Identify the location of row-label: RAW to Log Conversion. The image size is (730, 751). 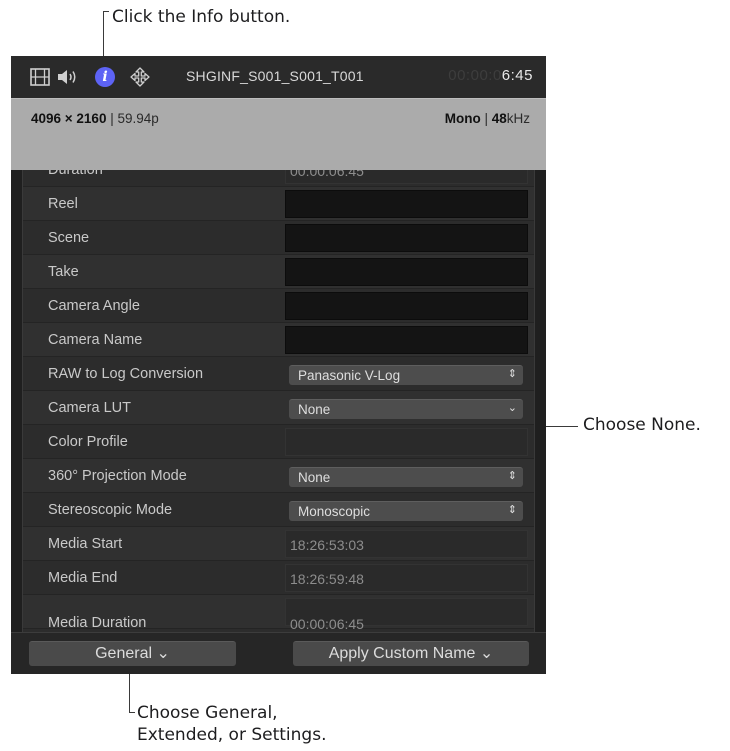
(126, 374).